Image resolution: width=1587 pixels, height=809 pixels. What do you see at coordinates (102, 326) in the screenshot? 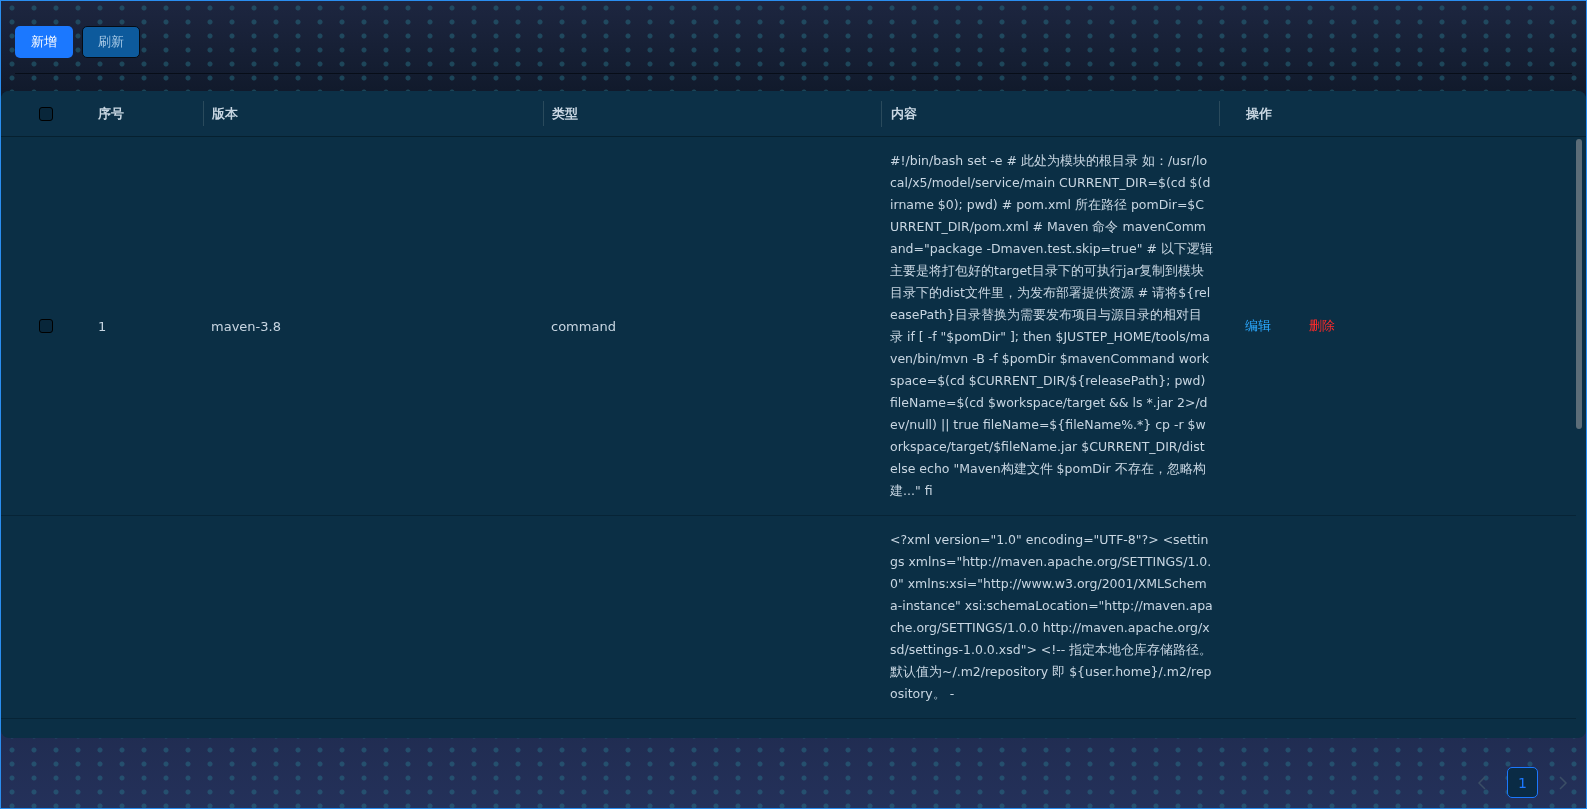
I see `index-cell: 1` at bounding box center [102, 326].